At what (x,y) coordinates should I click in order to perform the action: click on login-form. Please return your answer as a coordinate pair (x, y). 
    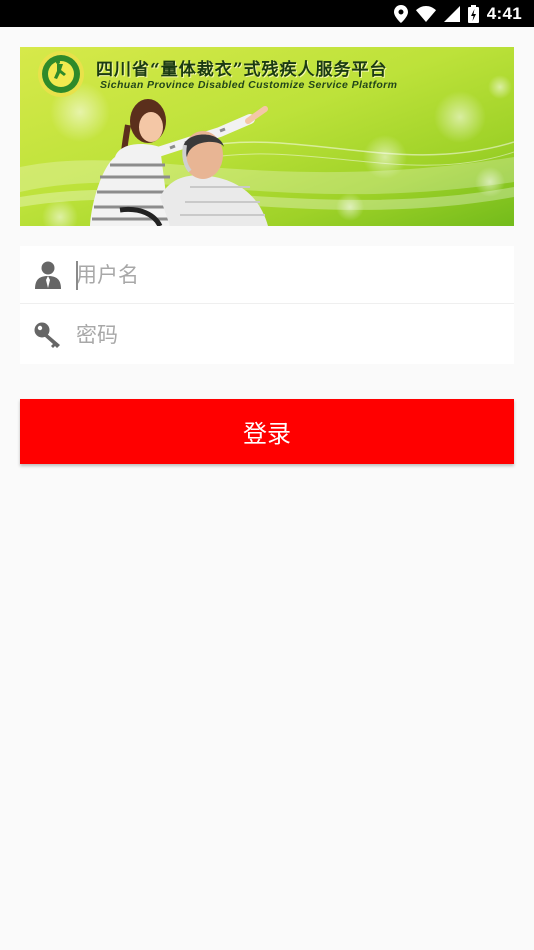
    Looking at the image, I should click on (267, 305).